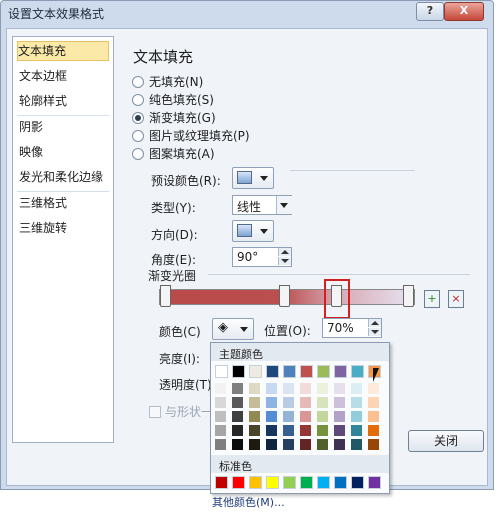 The width and height of the screenshot is (500, 517). What do you see at coordinates (64, 228) in the screenshot?
I see `nav-item-3d-rotation: 三维旋转` at bounding box center [64, 228].